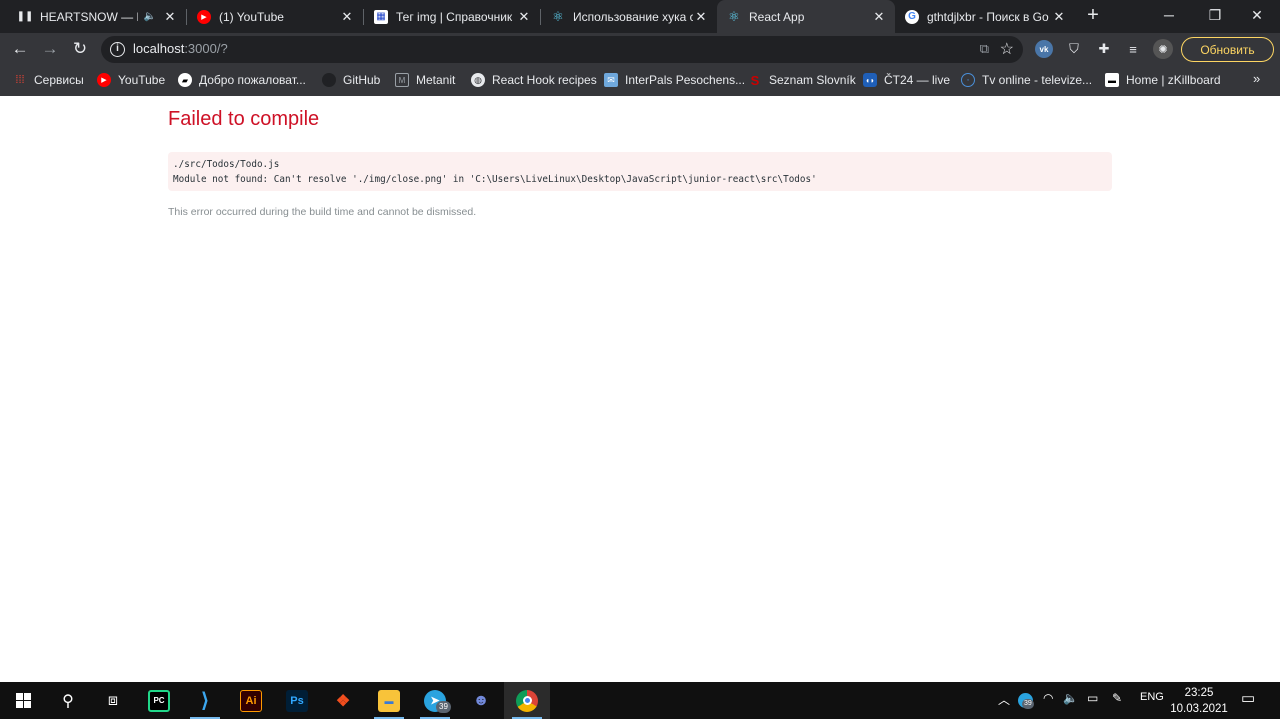 This screenshot has width=1280, height=719. Describe the element at coordinates (562, 49) in the screenshot. I see `address-bar: i localhost:3000/? ⧉ ☆` at that location.